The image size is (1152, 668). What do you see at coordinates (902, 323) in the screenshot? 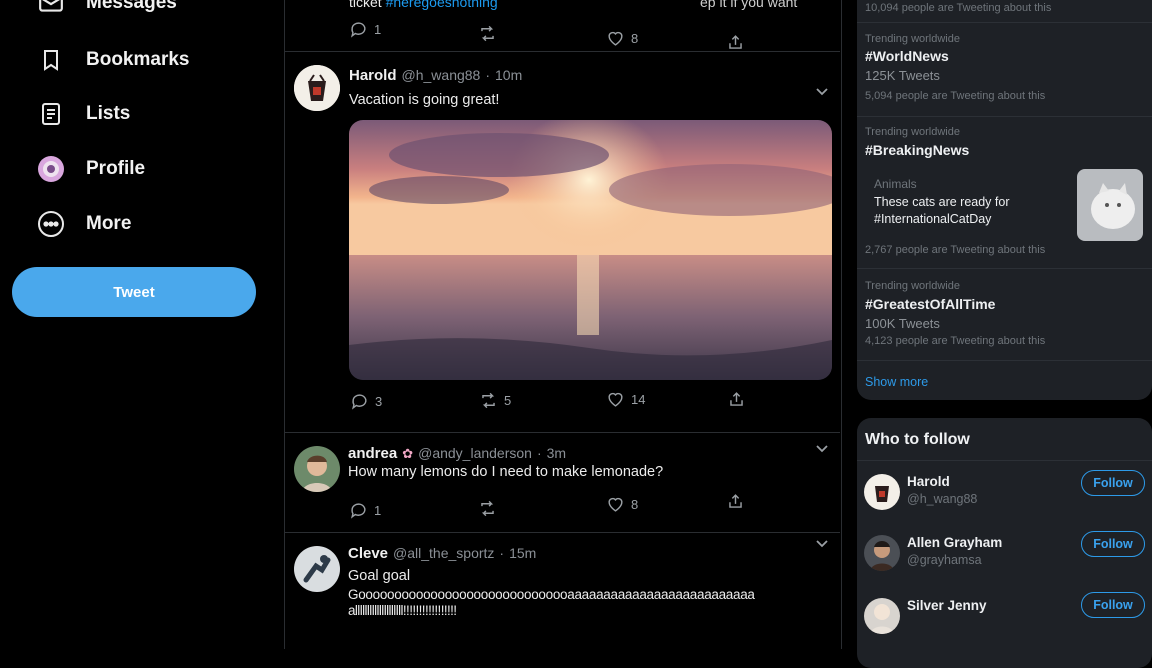
I see `trend-tweet-count: 100K Tweets` at bounding box center [902, 323].